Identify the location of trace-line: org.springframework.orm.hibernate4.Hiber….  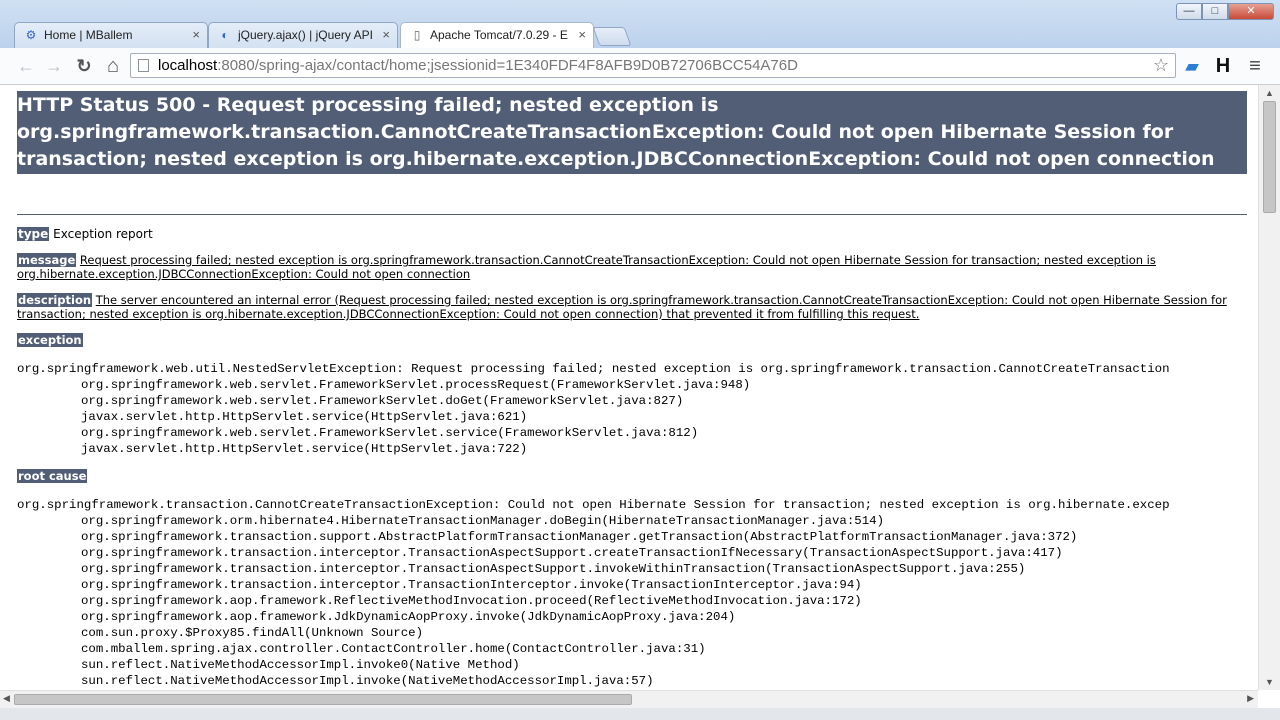
(483, 521).